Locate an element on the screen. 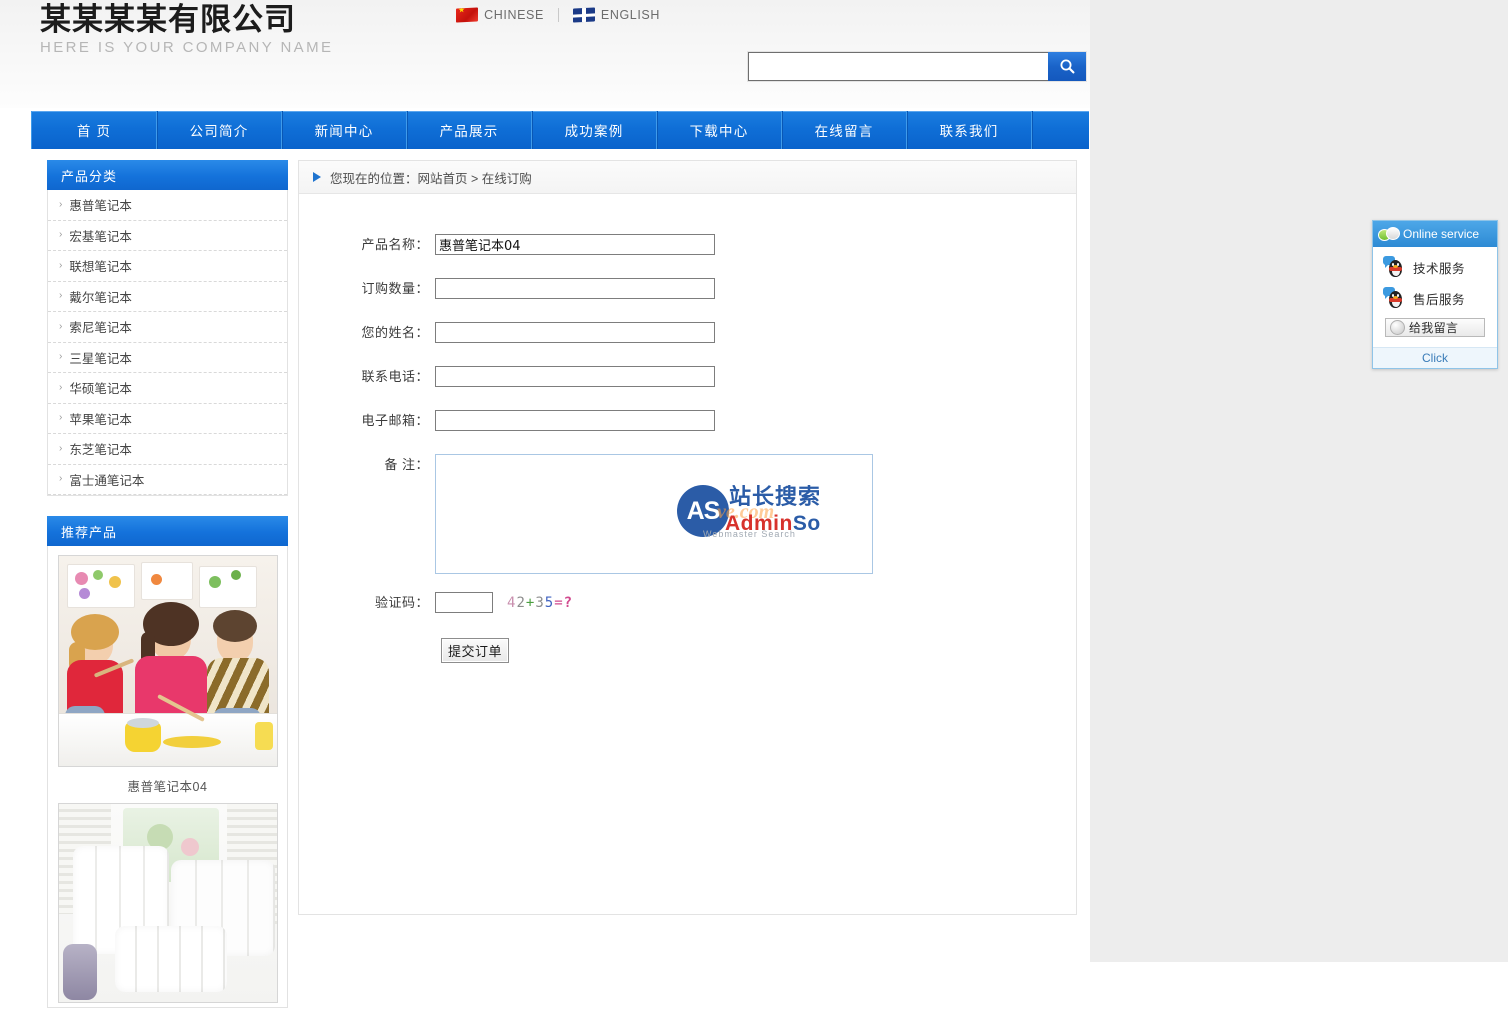 The width and height of the screenshot is (1508, 1028). label-product-name: 产品名称： is located at coordinates (395, 244).